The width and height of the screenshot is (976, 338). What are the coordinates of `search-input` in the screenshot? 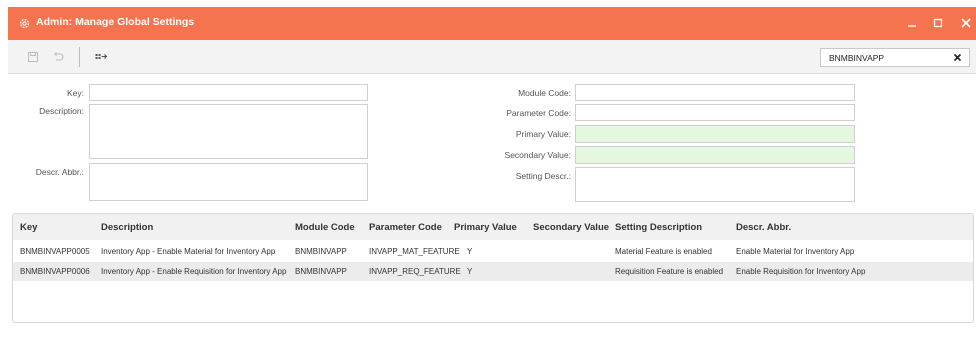 It's located at (884, 58).